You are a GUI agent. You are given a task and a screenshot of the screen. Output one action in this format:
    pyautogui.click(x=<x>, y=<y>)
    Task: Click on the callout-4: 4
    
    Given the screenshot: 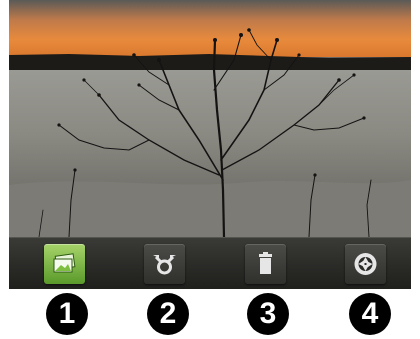 What is the action you would take?
    pyautogui.click(x=370, y=314)
    